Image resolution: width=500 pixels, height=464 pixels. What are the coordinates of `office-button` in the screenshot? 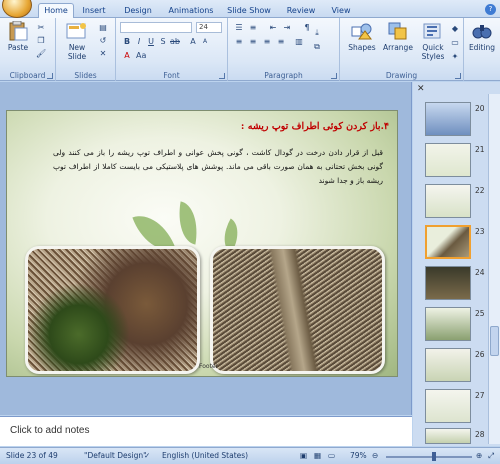 It's located at (17, 9).